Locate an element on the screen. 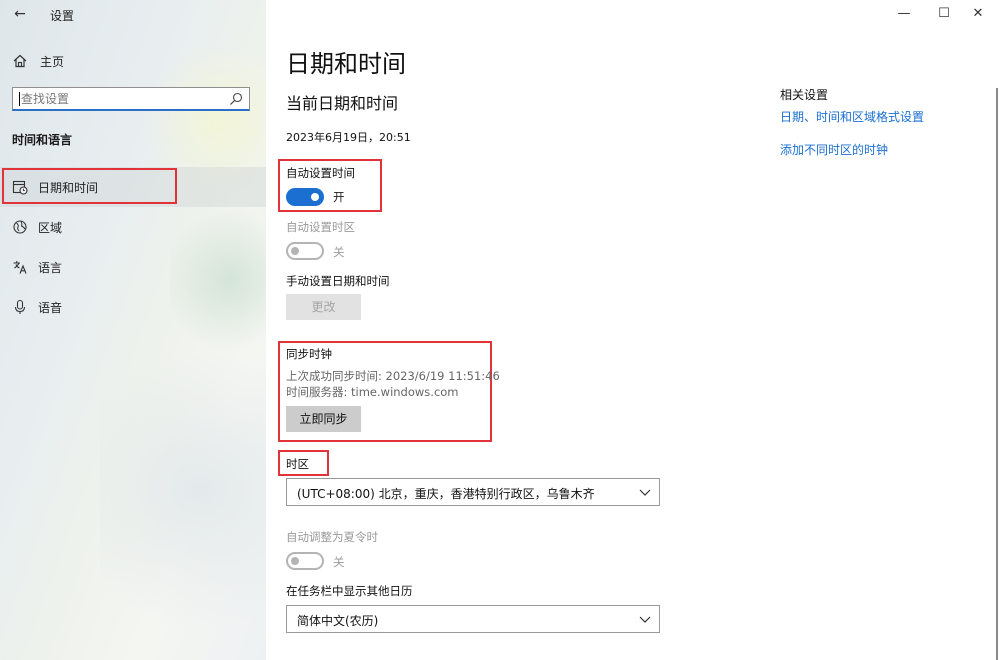 The image size is (1000, 660). back-arrow-icon: ← is located at coordinates (20, 14).